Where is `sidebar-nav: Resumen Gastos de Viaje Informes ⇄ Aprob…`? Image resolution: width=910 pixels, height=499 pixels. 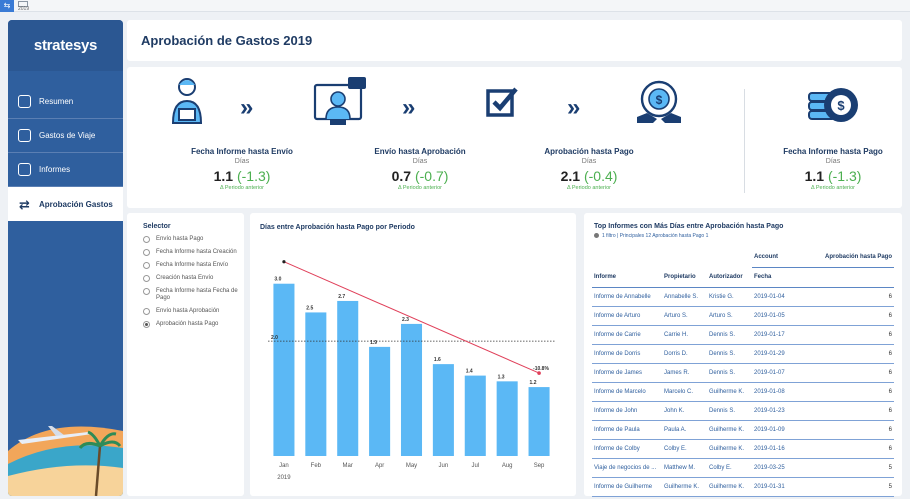 sidebar-nav: Resumen Gastos de Viaje Informes ⇄ Aprob… is located at coordinates (65, 153).